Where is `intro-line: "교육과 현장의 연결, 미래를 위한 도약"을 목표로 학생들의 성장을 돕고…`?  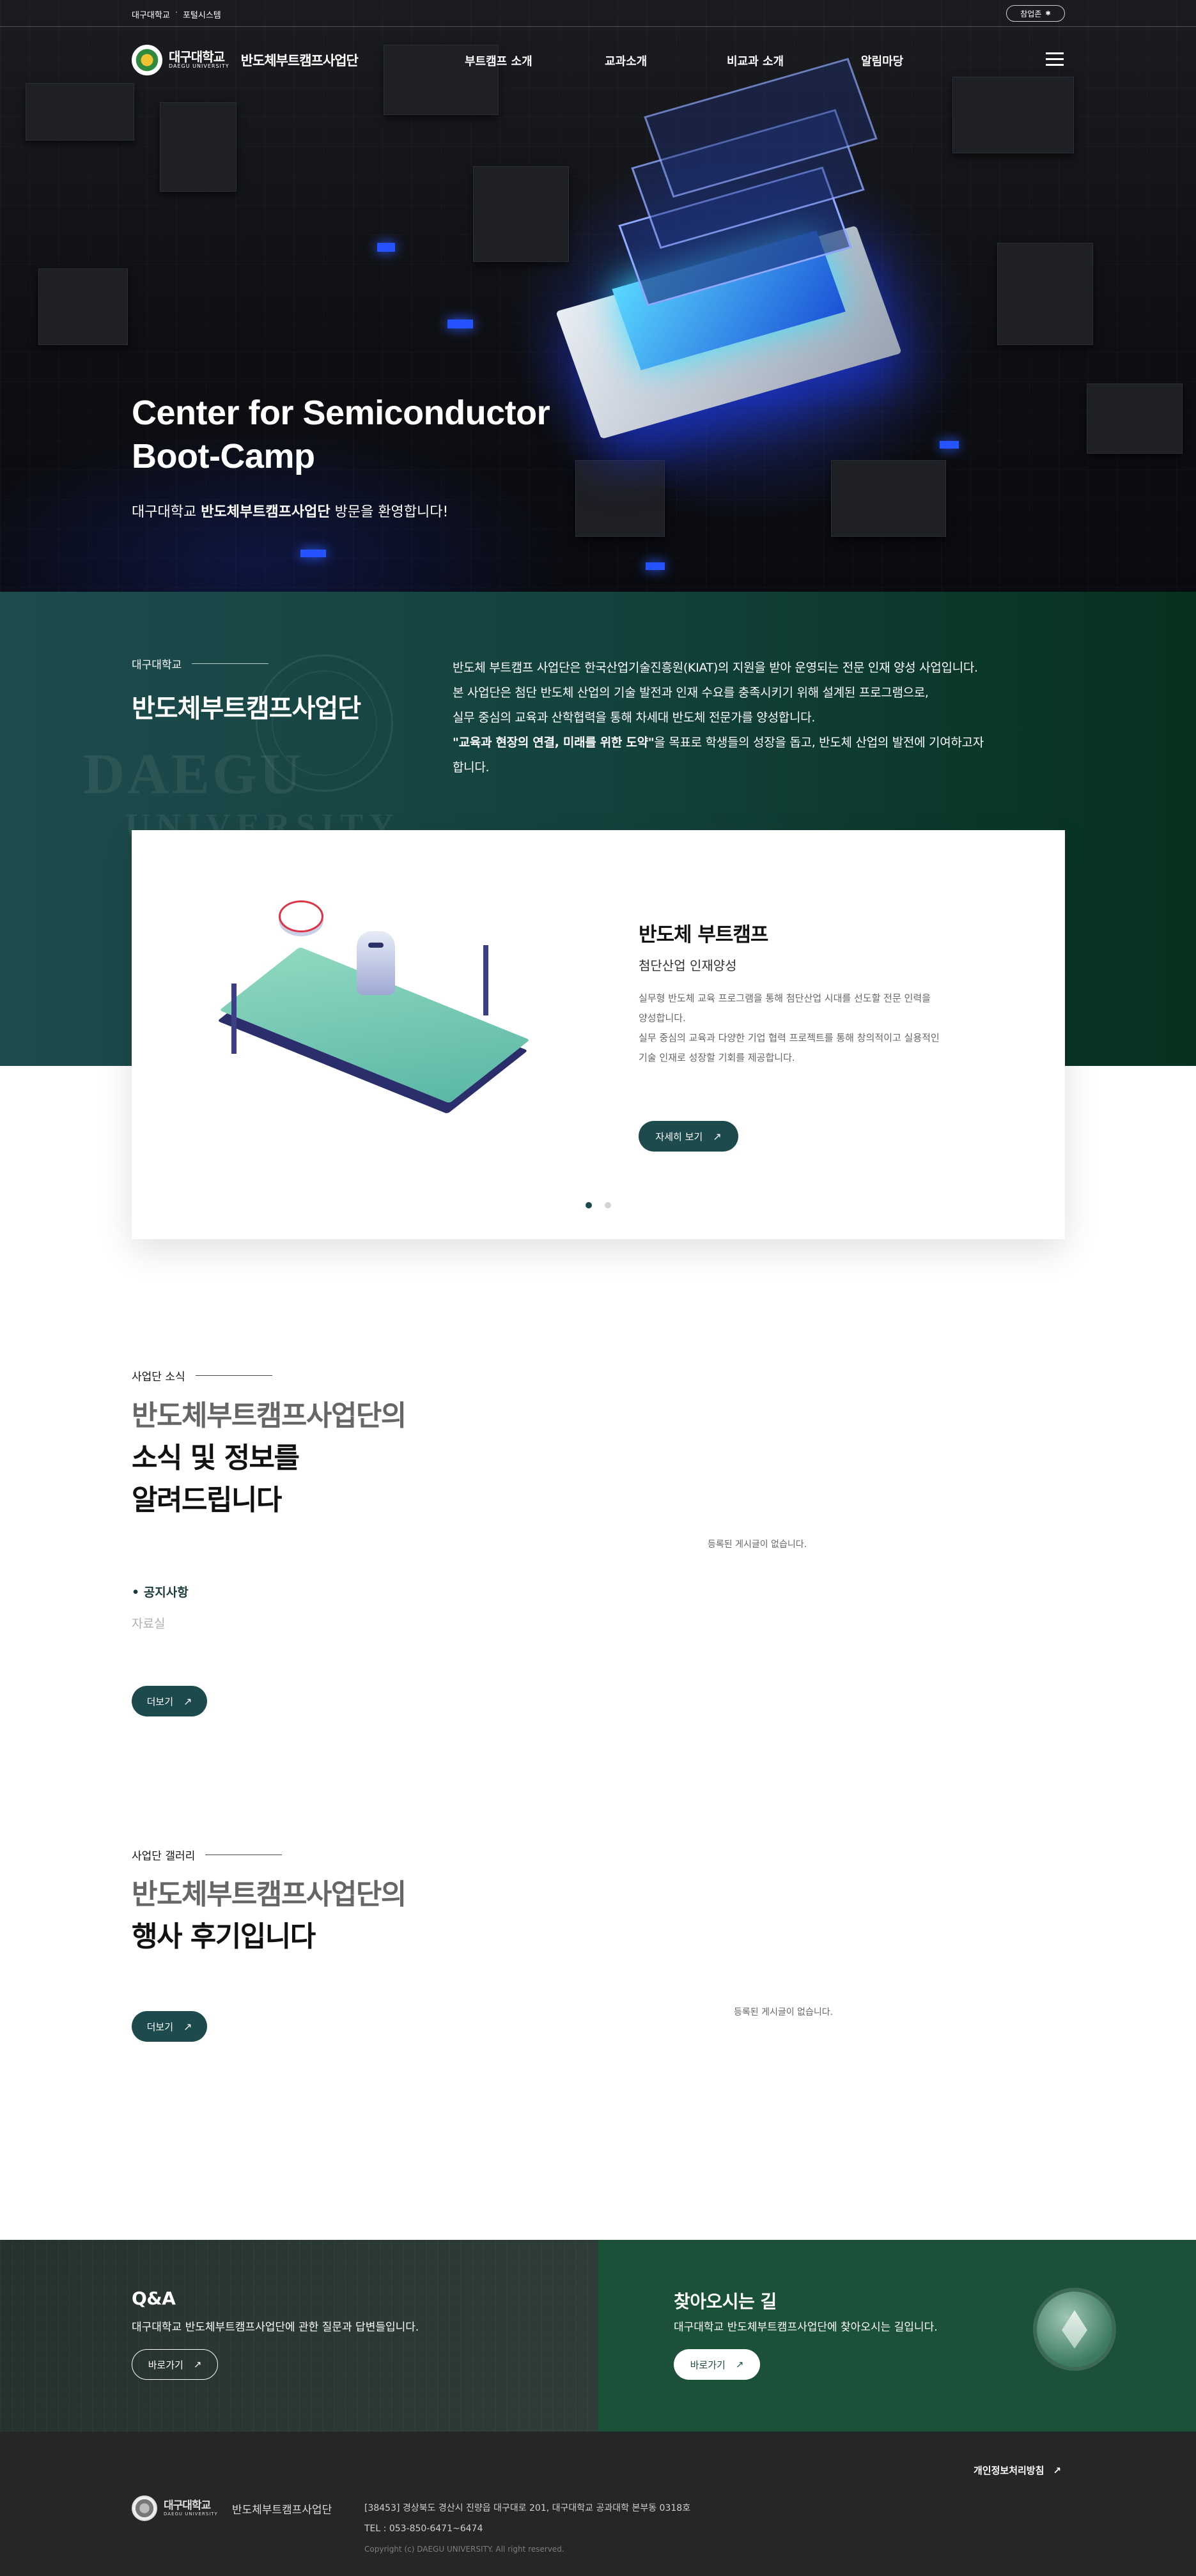 intro-line: "교육과 현장의 연결, 미래를 위한 도약"을 목표로 학생들의 성장을 돕고… is located at coordinates (747, 742).